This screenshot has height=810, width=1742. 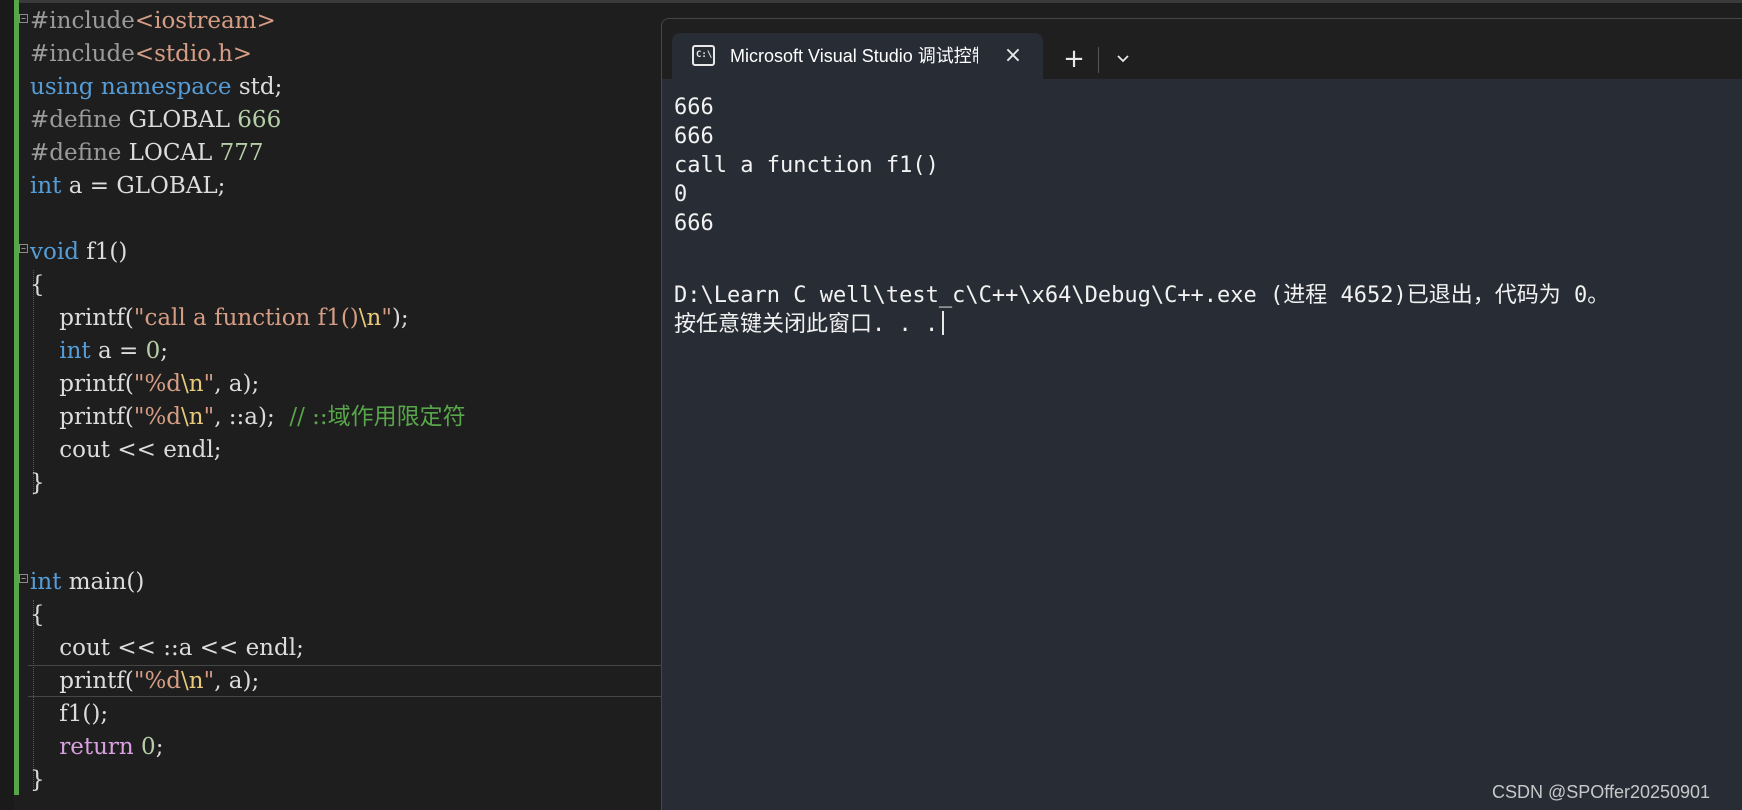 What do you see at coordinates (703, 55) in the screenshot?
I see `terminal-icon: C:\` at bounding box center [703, 55].